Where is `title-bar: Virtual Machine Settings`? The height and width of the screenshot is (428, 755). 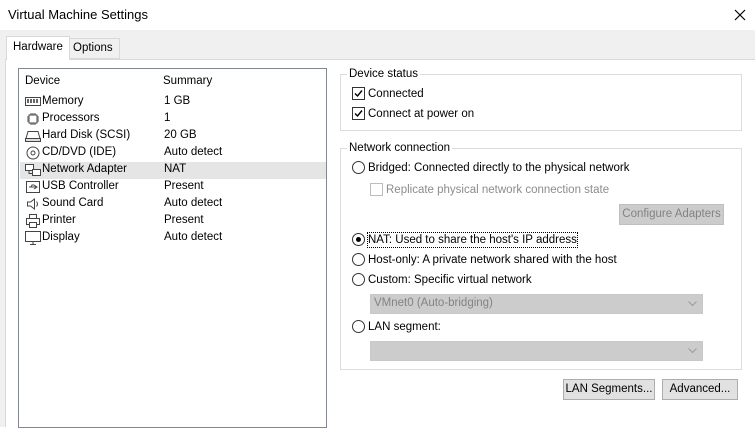
title-bar: Virtual Machine Settings is located at coordinates (377, 15).